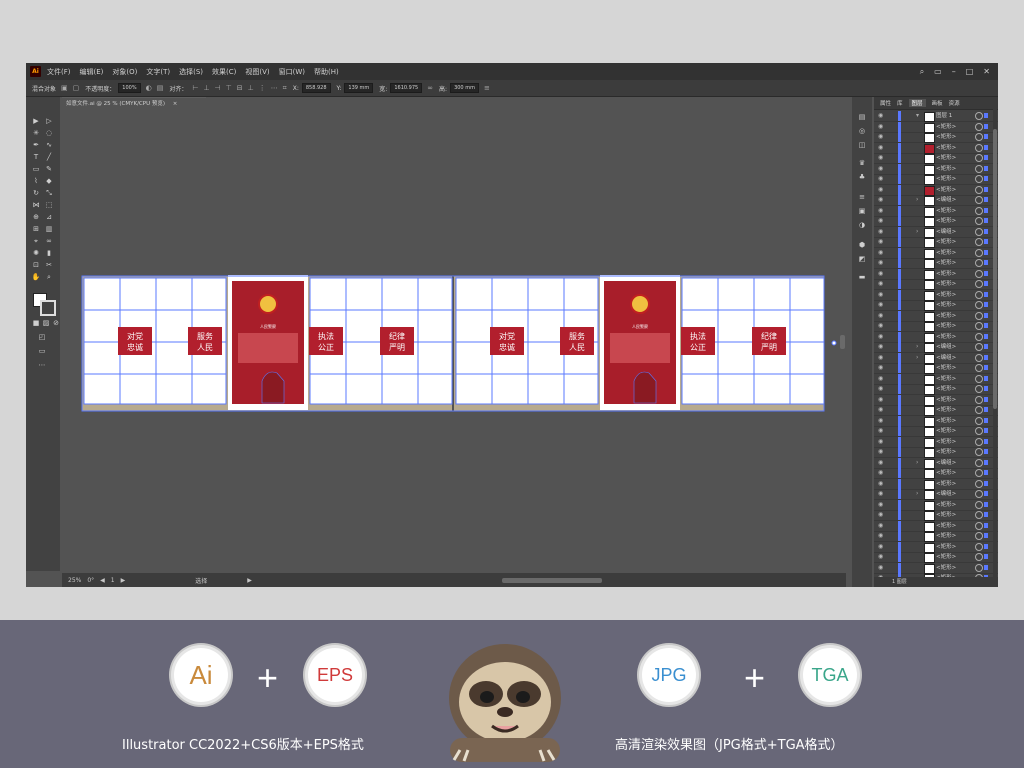  Describe the element at coordinates (885, 103) in the screenshot. I see `tab-properties: 属性` at that location.